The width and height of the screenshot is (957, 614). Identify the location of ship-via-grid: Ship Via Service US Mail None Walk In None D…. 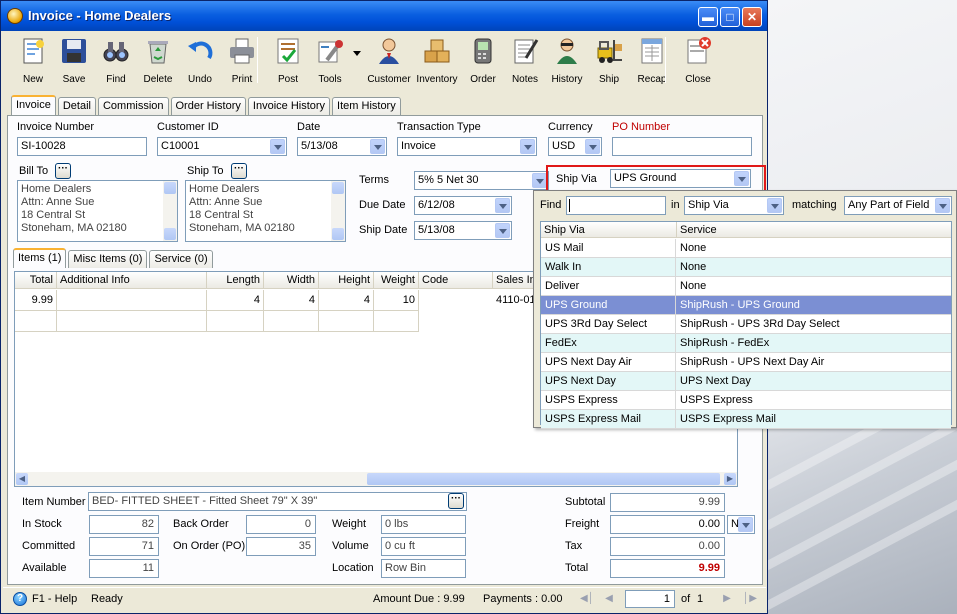
(746, 325).